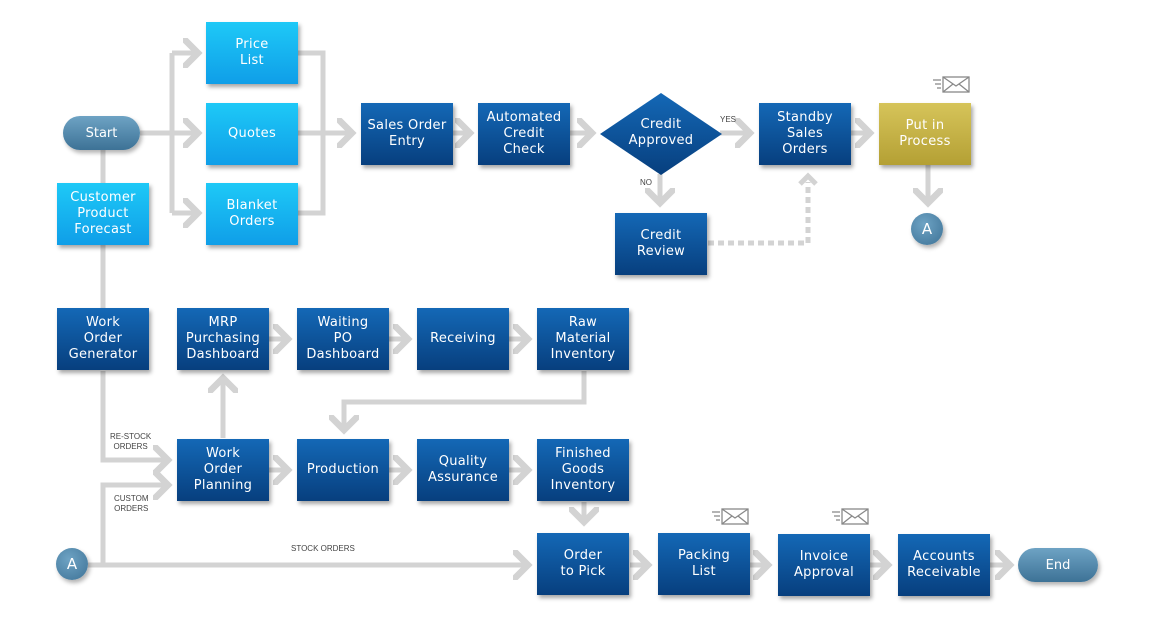 The width and height of the screenshot is (1150, 619). I want to click on mrp-purchasing-dashboard-box: MRP Purchasing Dashboard, so click(223, 339).